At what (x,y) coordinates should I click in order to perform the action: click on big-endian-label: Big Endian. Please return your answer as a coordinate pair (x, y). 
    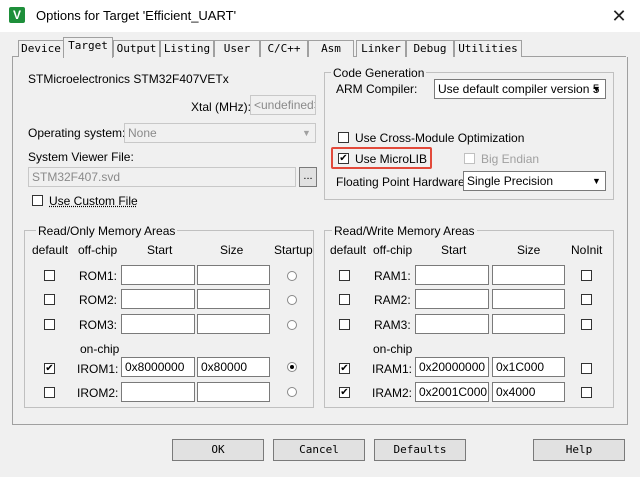
    Looking at the image, I should click on (510, 159).